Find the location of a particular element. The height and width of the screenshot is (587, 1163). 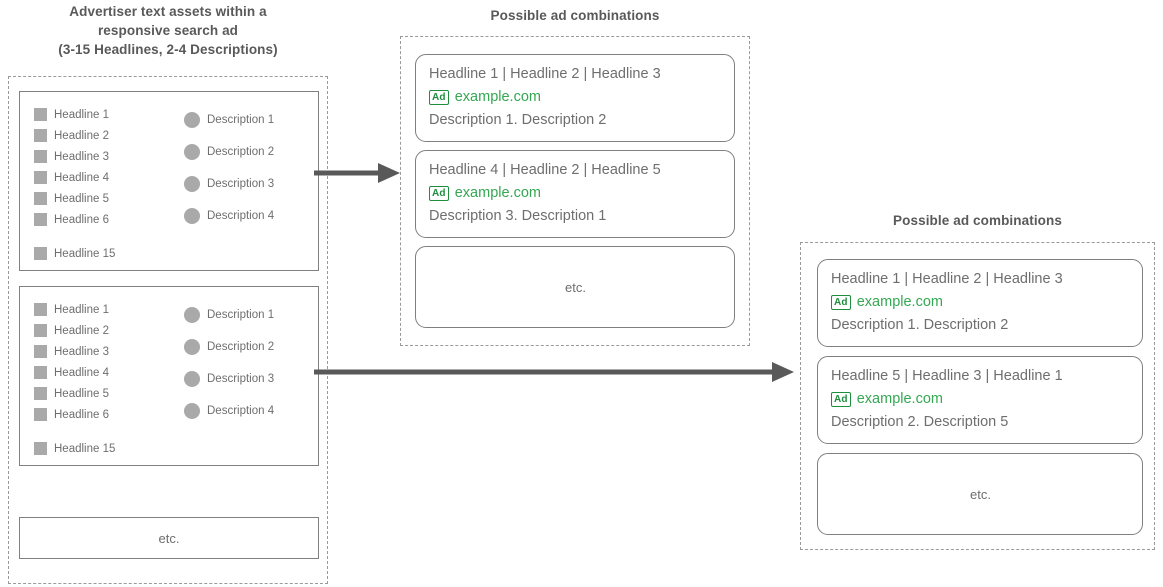

middle-column-title: Possible ad combinations is located at coordinates (575, 15).